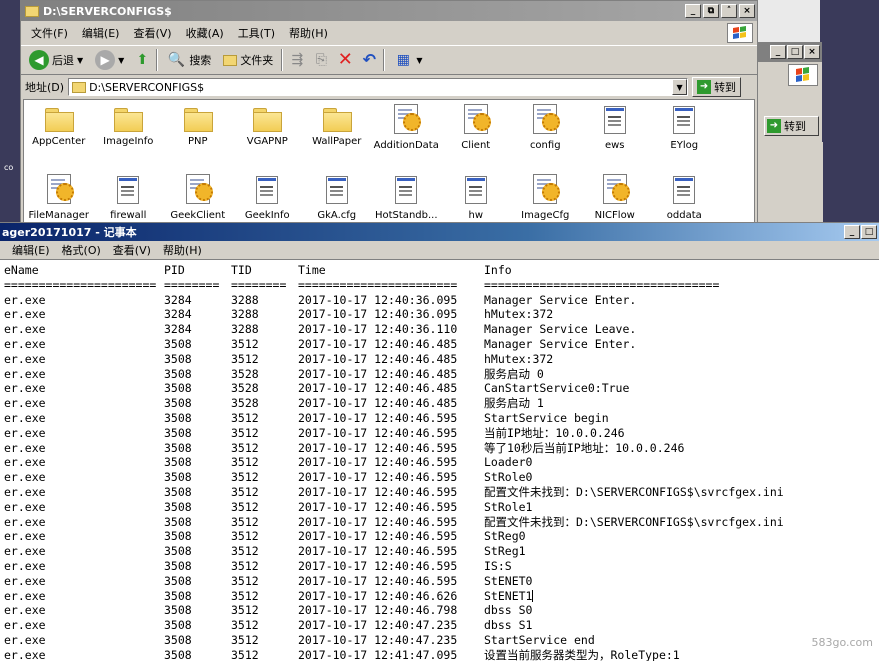 The width and height of the screenshot is (879, 661). Describe the element at coordinates (615, 139) in the screenshot. I see `file-item: ews` at that location.